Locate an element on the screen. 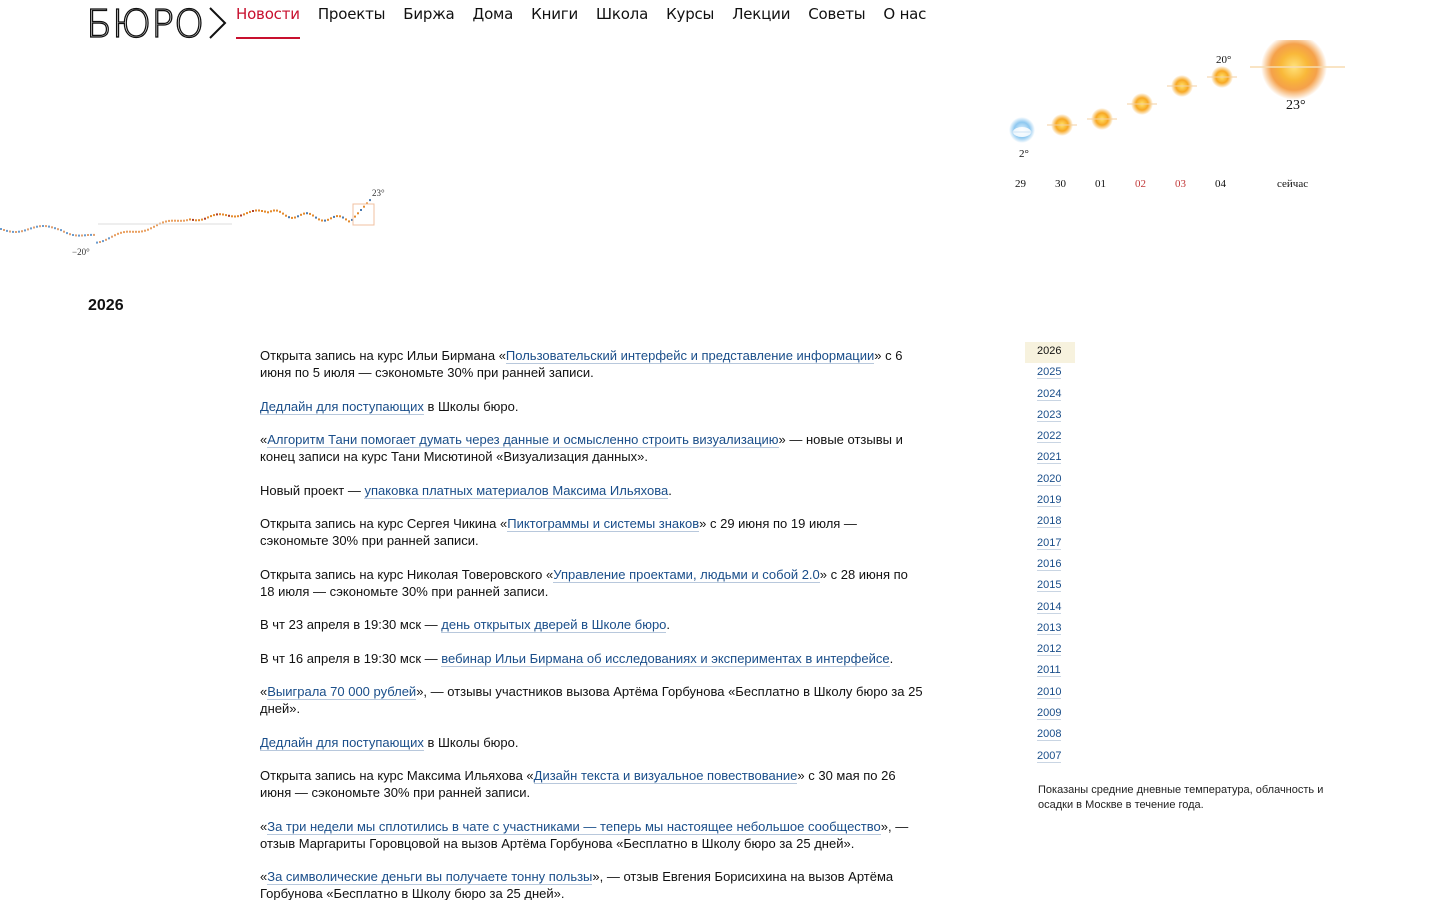 The height and width of the screenshot is (900, 1440). news-item-link: Дизайн текста и визуальное повествование is located at coordinates (665, 776).